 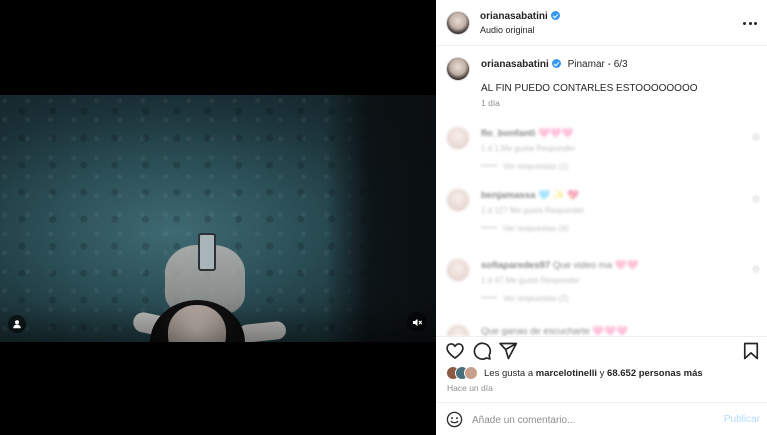 I want to click on comment-text: sofiaparedes97 Que video ma 🩷🩷, so click(x=559, y=265).